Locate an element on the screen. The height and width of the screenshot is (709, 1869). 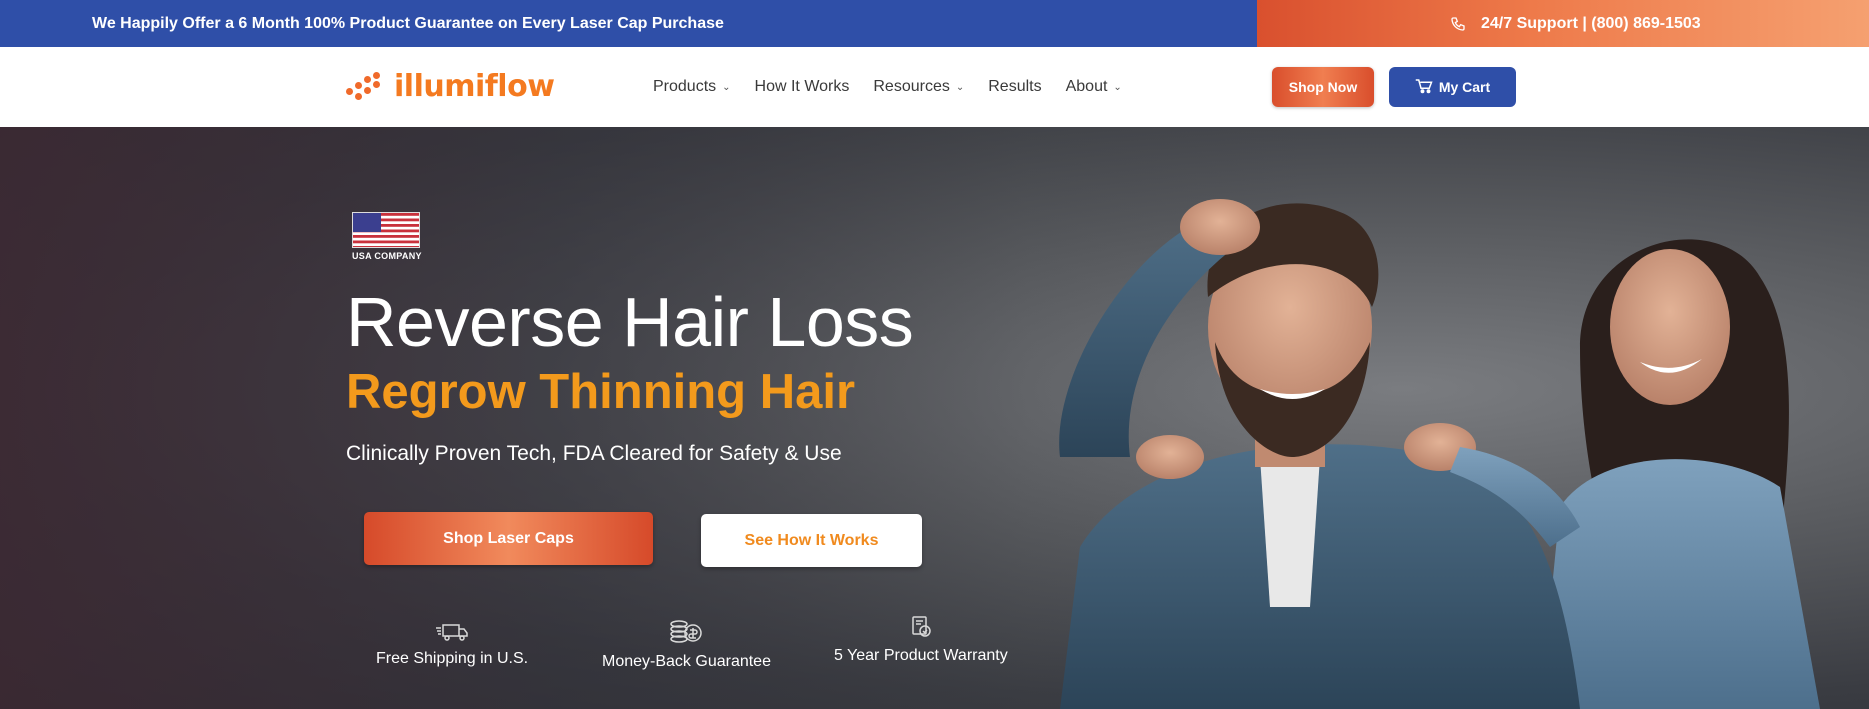
feature-label: Free Shipping in U.S. is located at coordinates (452, 658).